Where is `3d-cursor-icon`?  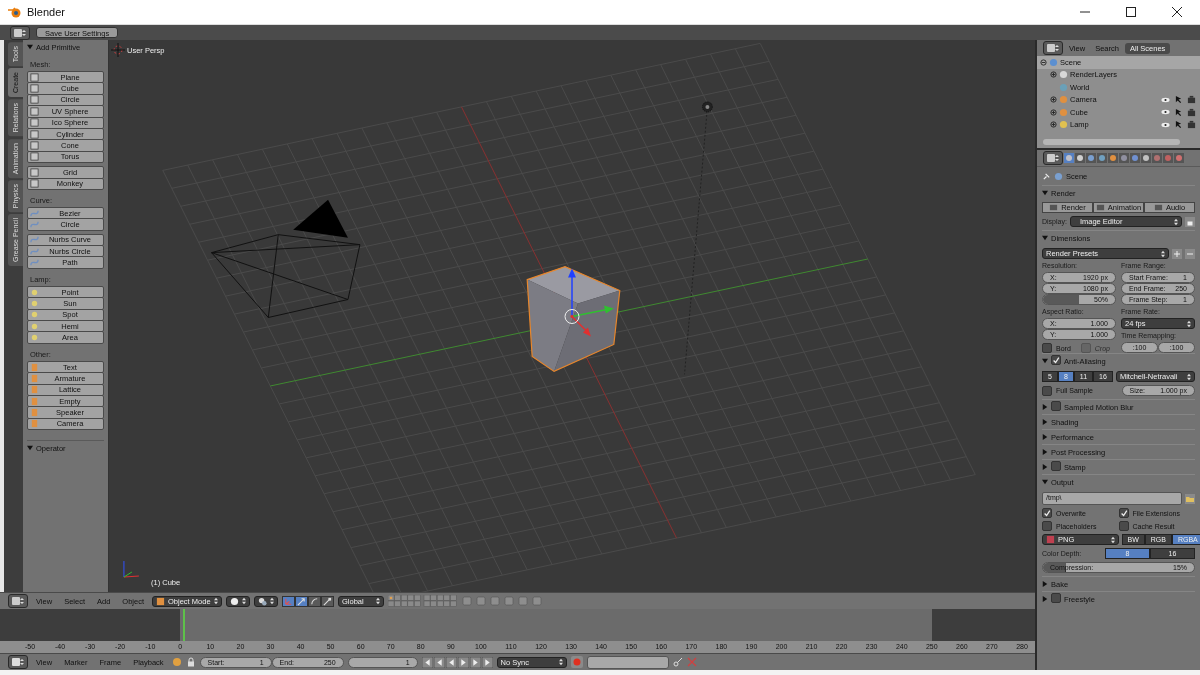 3d-cursor-icon is located at coordinates (118, 50).